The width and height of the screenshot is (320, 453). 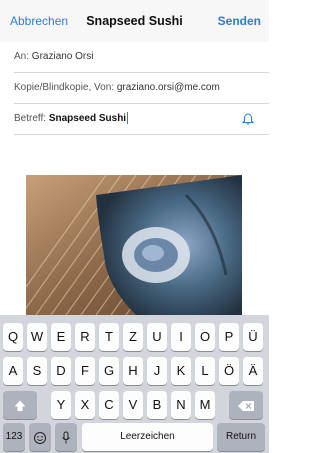 What do you see at coordinates (205, 337) in the screenshot?
I see `key-o: O` at bounding box center [205, 337].